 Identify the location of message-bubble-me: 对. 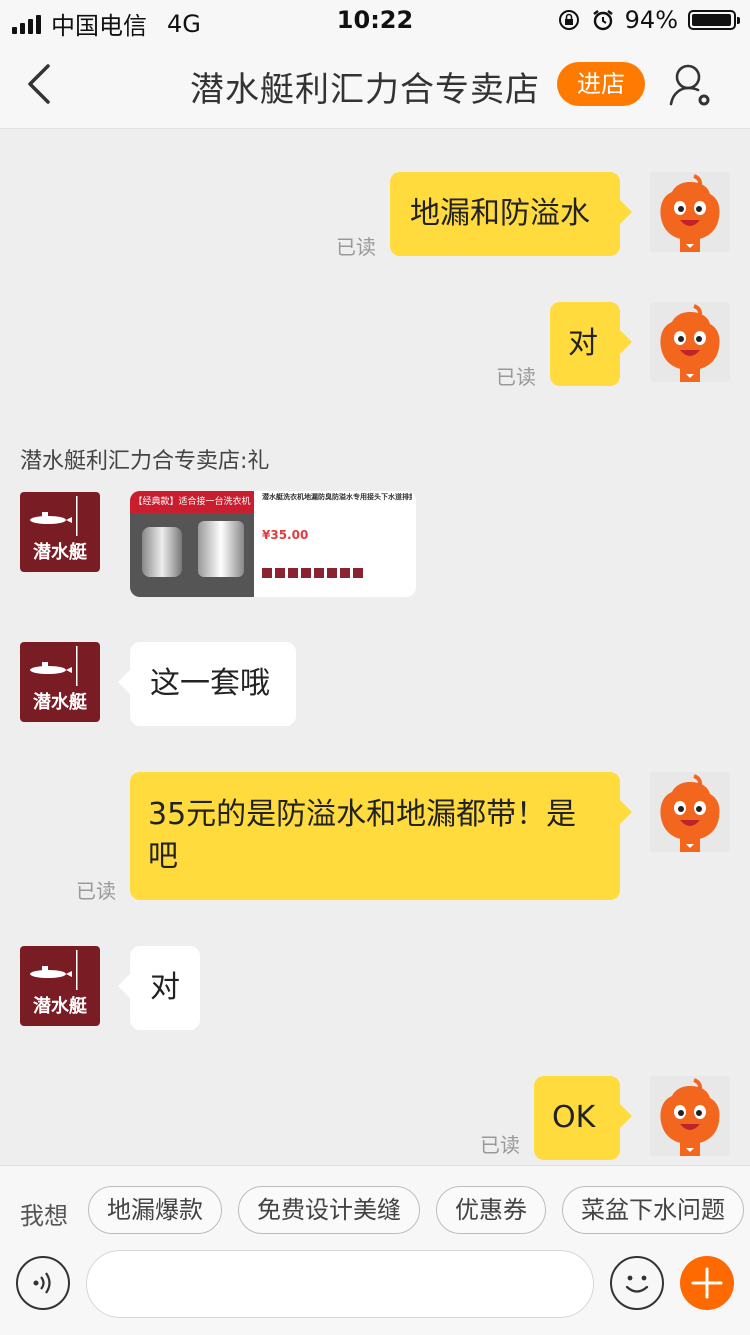
(591, 344).